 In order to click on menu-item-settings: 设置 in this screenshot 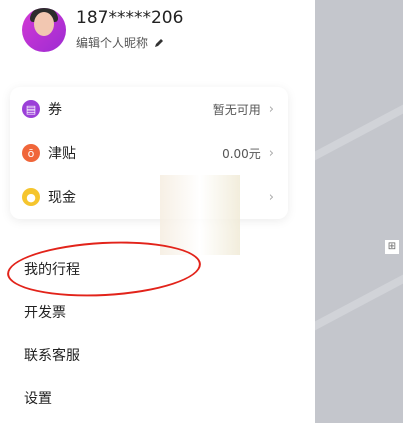, I will do `click(38, 398)`.